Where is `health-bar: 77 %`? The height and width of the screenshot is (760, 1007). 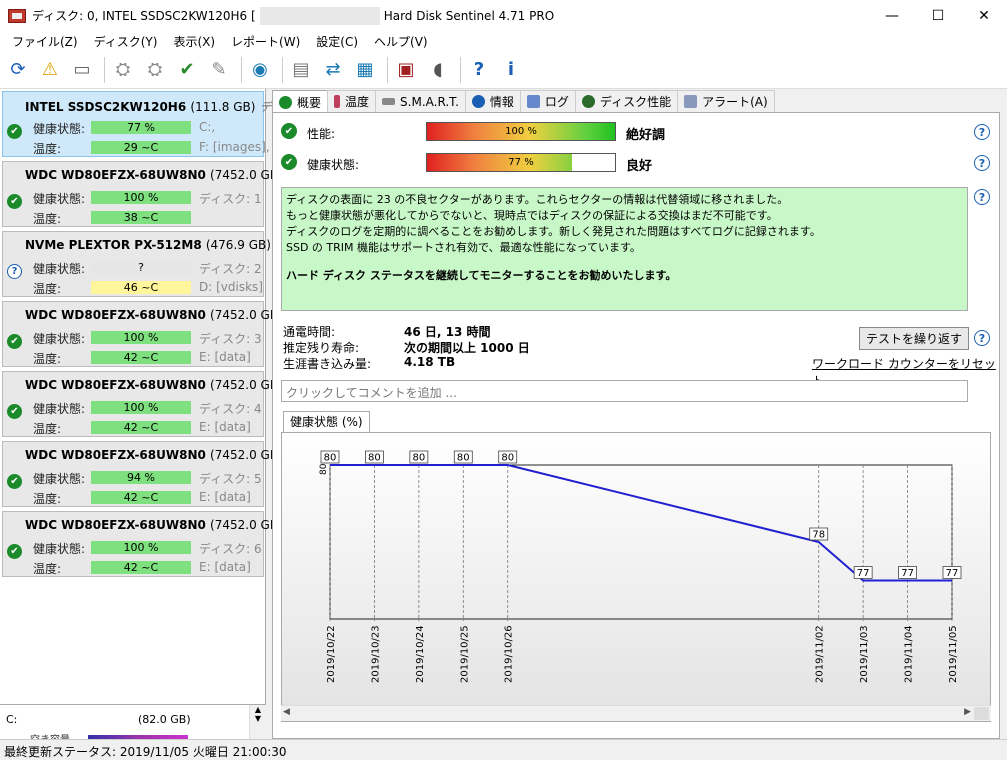 health-bar: 77 % is located at coordinates (141, 127).